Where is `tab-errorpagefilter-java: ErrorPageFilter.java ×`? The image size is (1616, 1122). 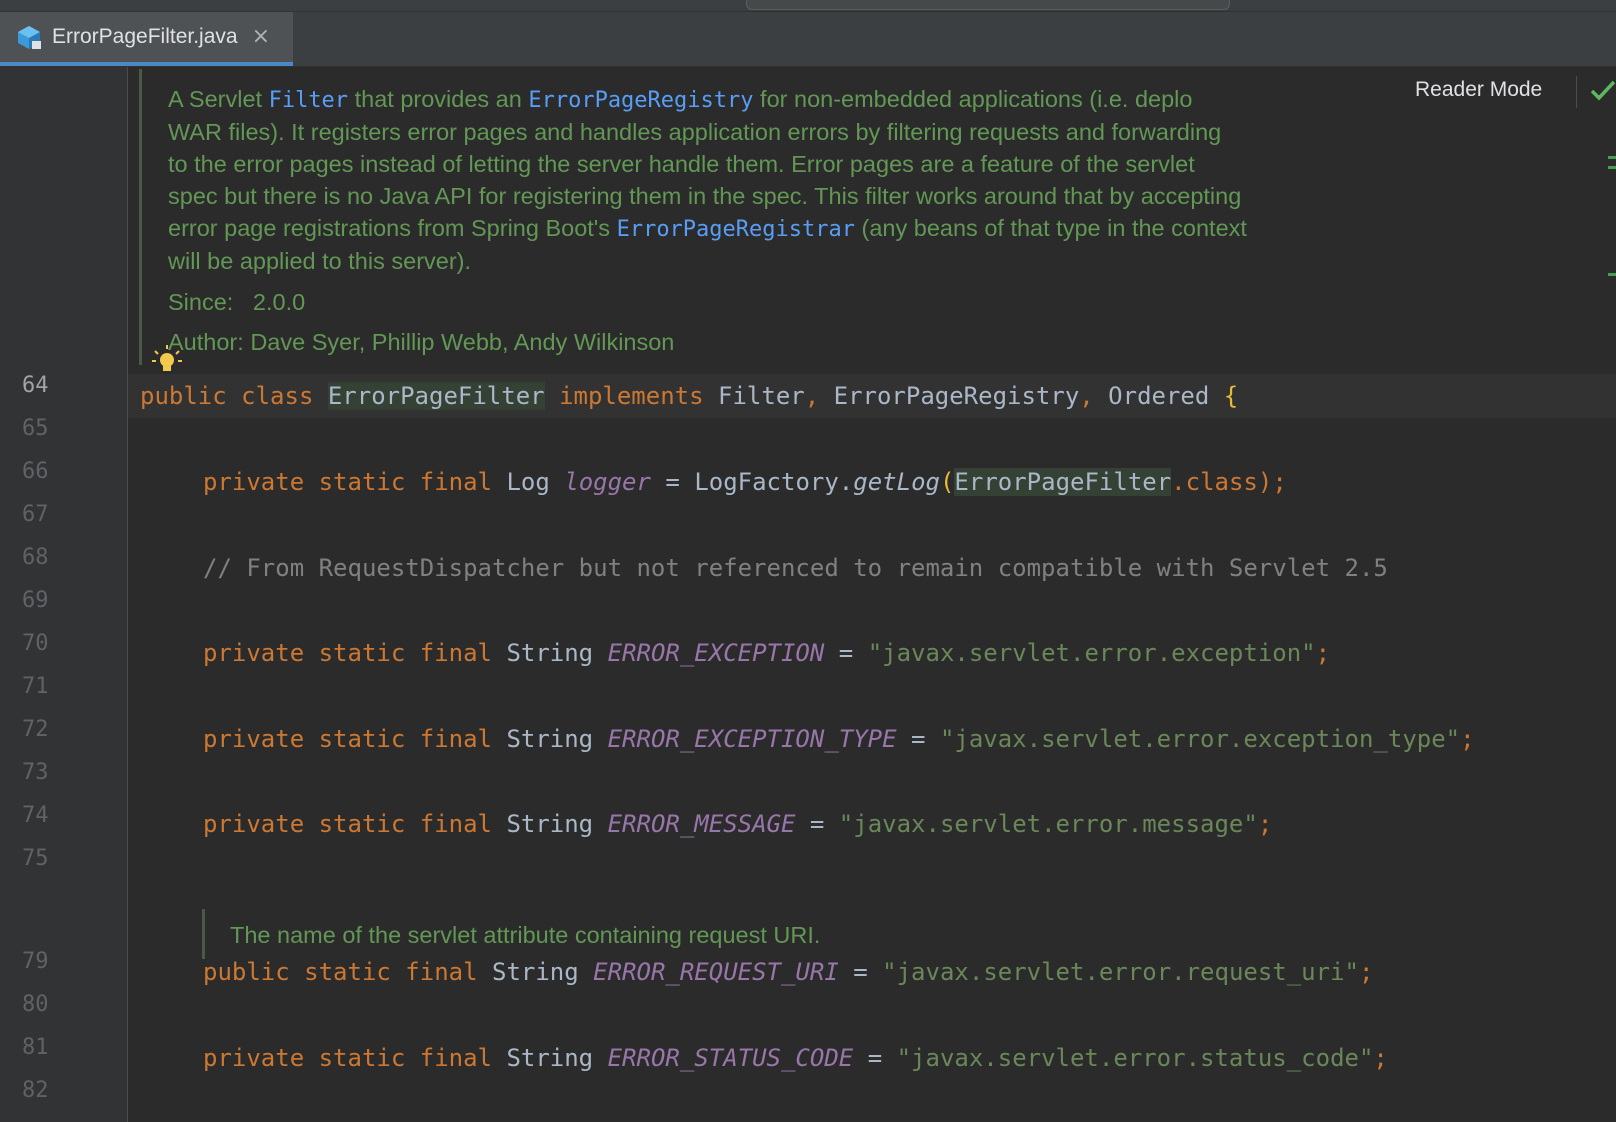 tab-errorpagefilter-java: ErrorPageFilter.java × is located at coordinates (146, 39).